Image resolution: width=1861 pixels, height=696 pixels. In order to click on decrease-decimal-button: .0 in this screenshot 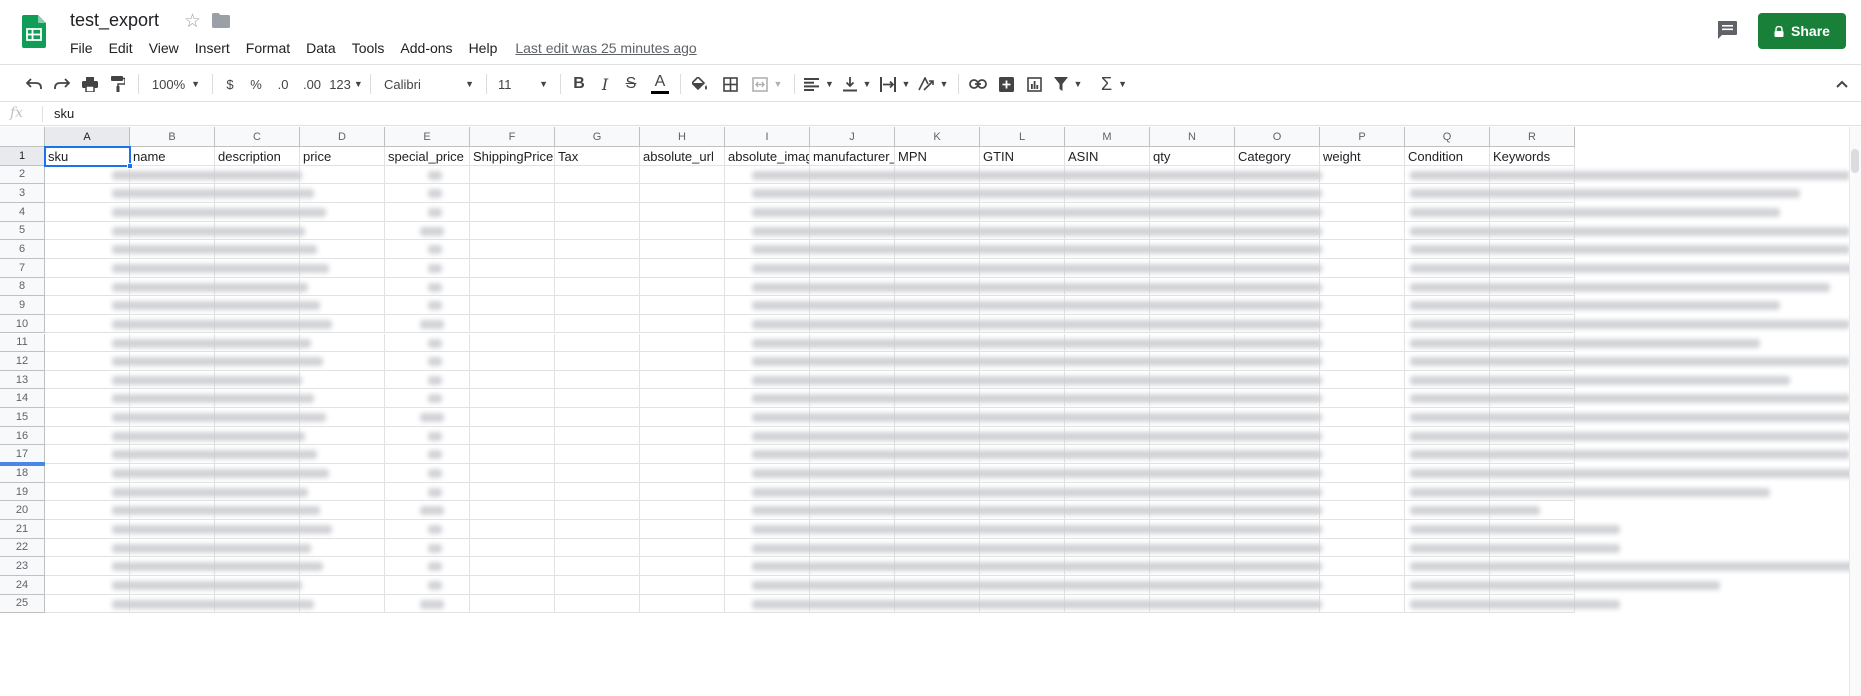, I will do `click(283, 84)`.